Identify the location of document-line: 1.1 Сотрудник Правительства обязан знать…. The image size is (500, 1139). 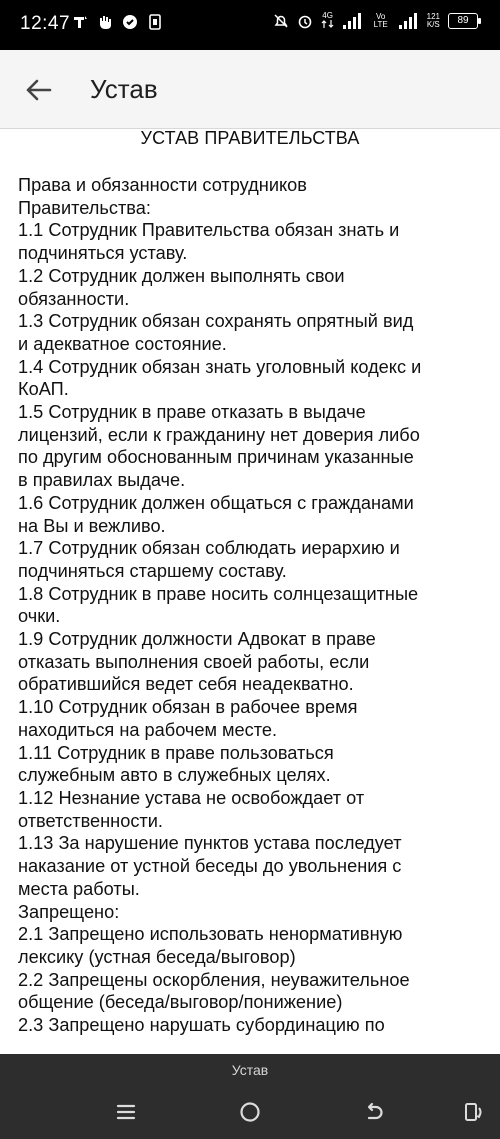
(209, 230).